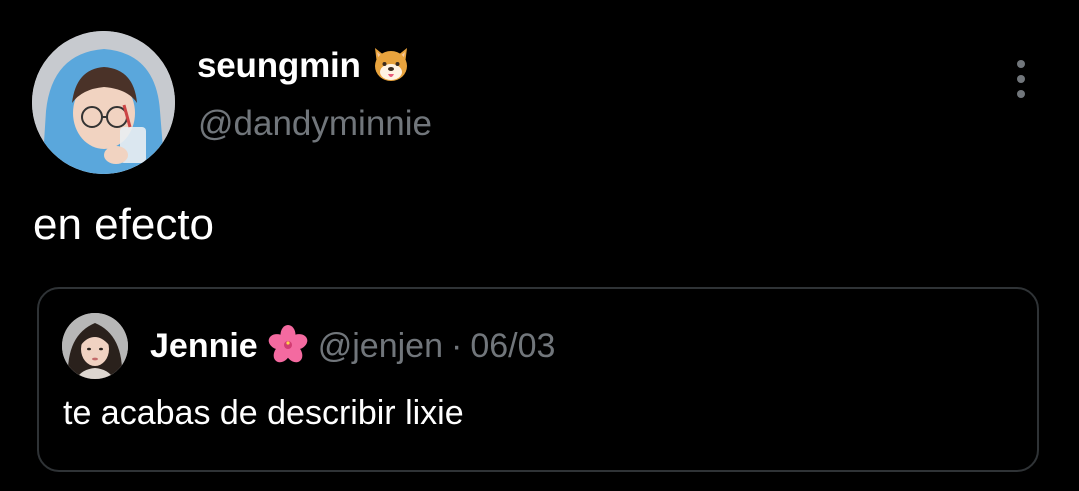 This screenshot has width=1079, height=491. I want to click on author-handle: @dandyminnie, so click(315, 124).